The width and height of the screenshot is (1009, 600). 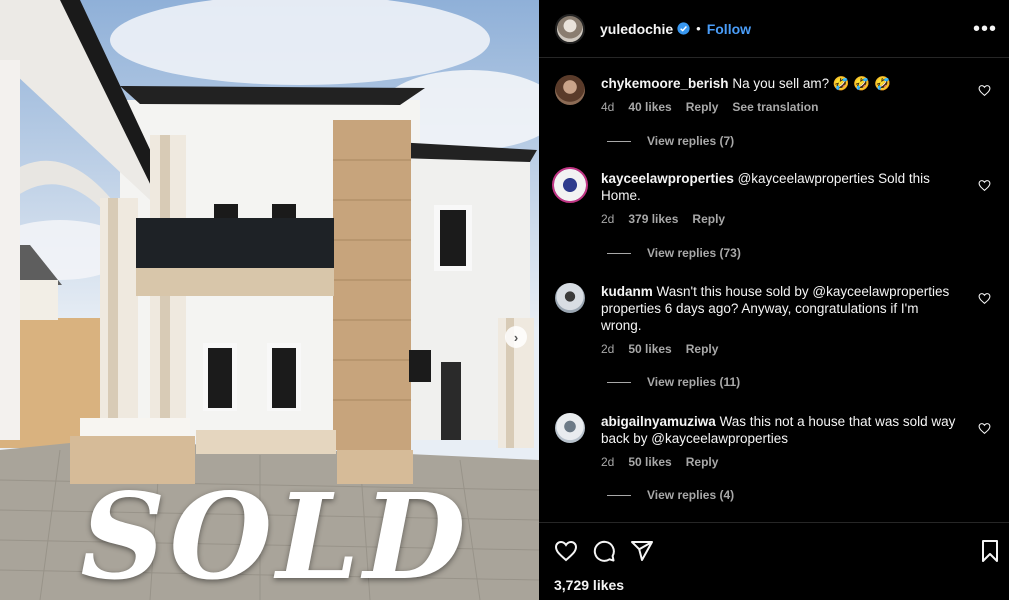 What do you see at coordinates (691, 141) in the screenshot?
I see `view-replies-label: View replies (7)` at bounding box center [691, 141].